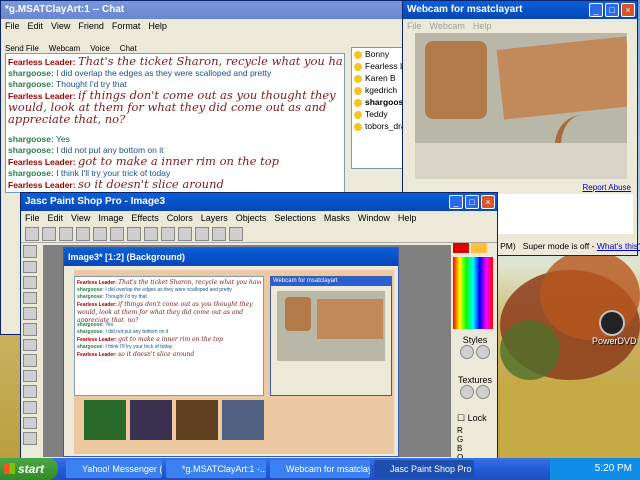  Describe the element at coordinates (530, 350) in the screenshot. I see `tree-foliage` at that location.